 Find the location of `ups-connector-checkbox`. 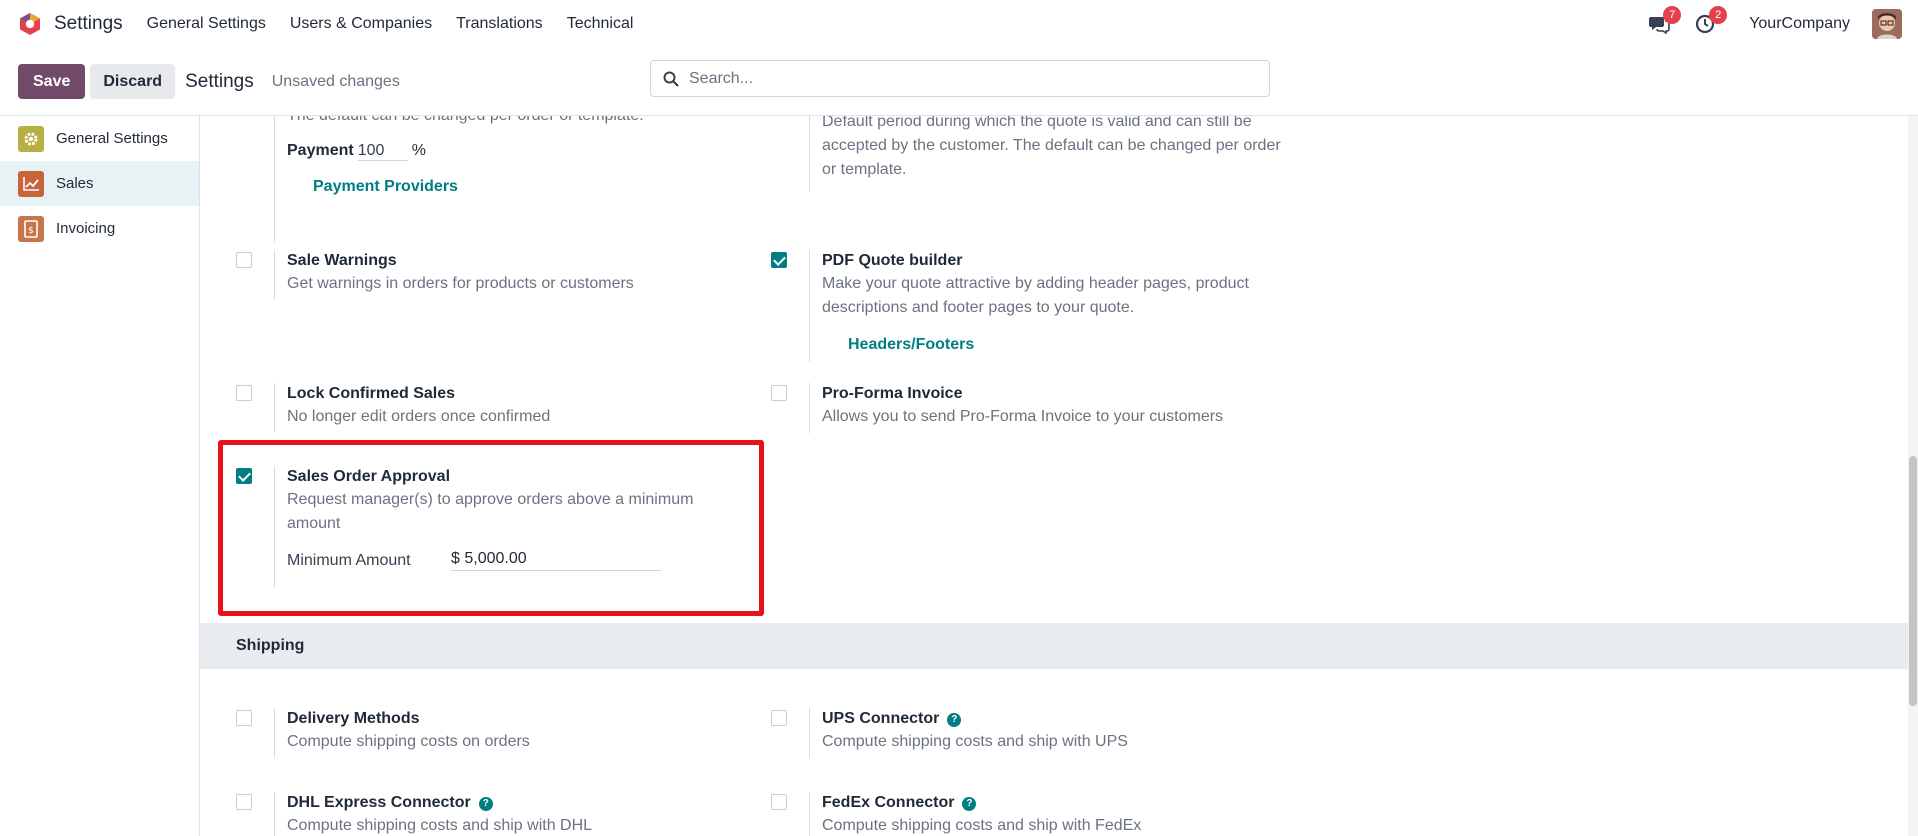

ups-connector-checkbox is located at coordinates (779, 718).